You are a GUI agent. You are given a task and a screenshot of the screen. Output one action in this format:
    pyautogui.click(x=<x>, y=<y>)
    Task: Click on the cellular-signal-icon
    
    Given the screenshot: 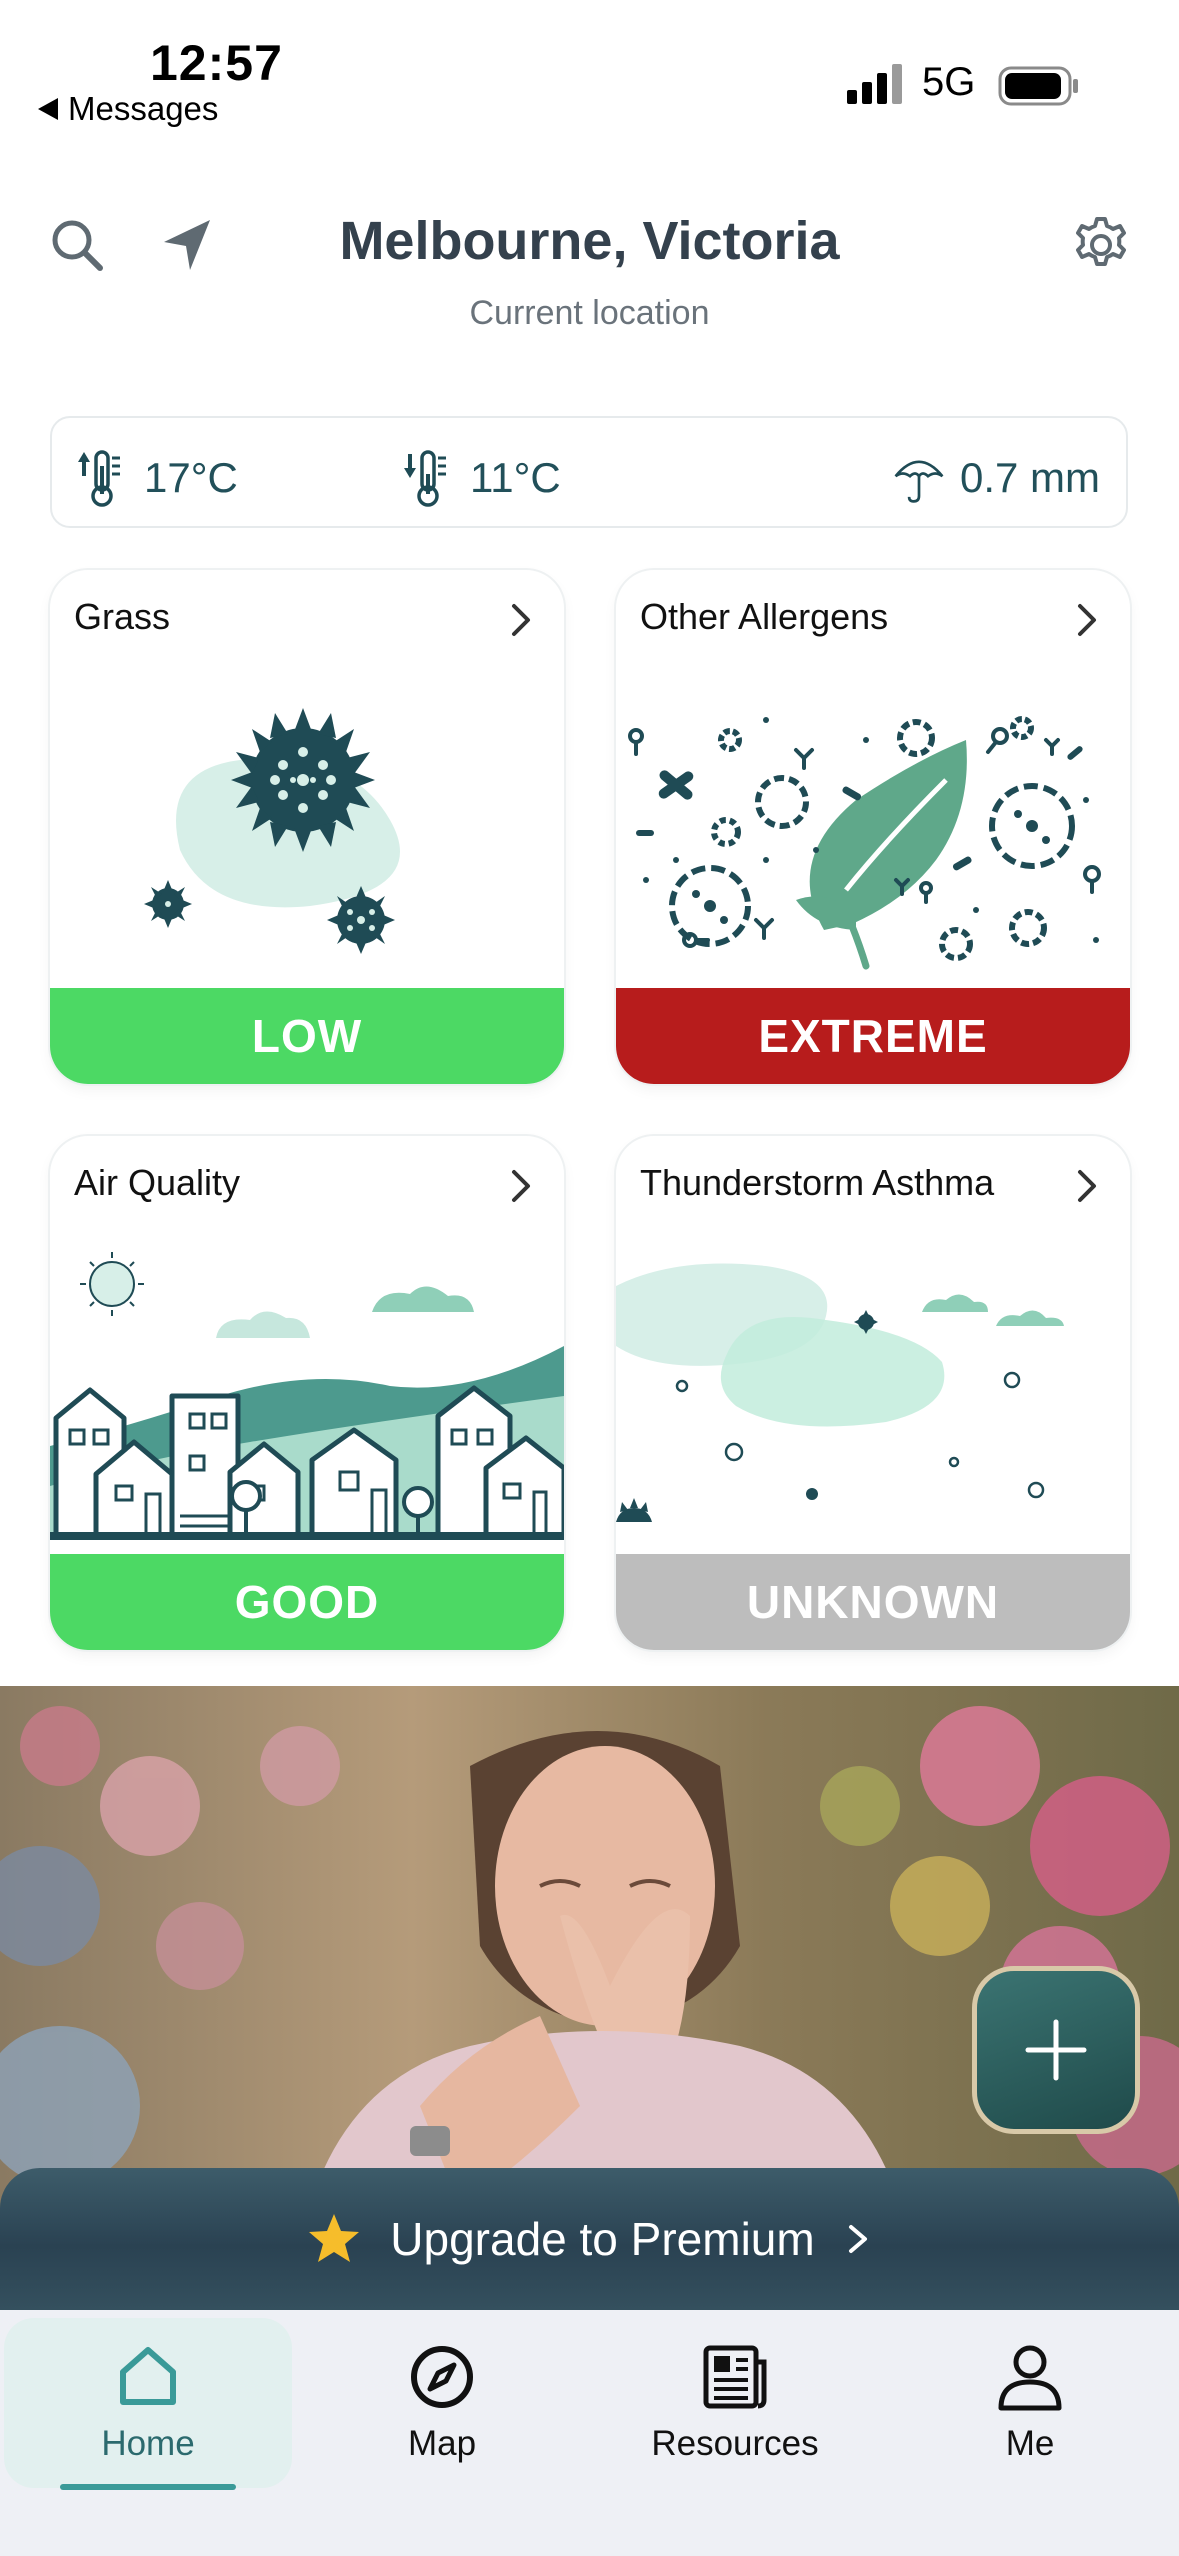 What is the action you would take?
    pyautogui.click(x=874, y=84)
    